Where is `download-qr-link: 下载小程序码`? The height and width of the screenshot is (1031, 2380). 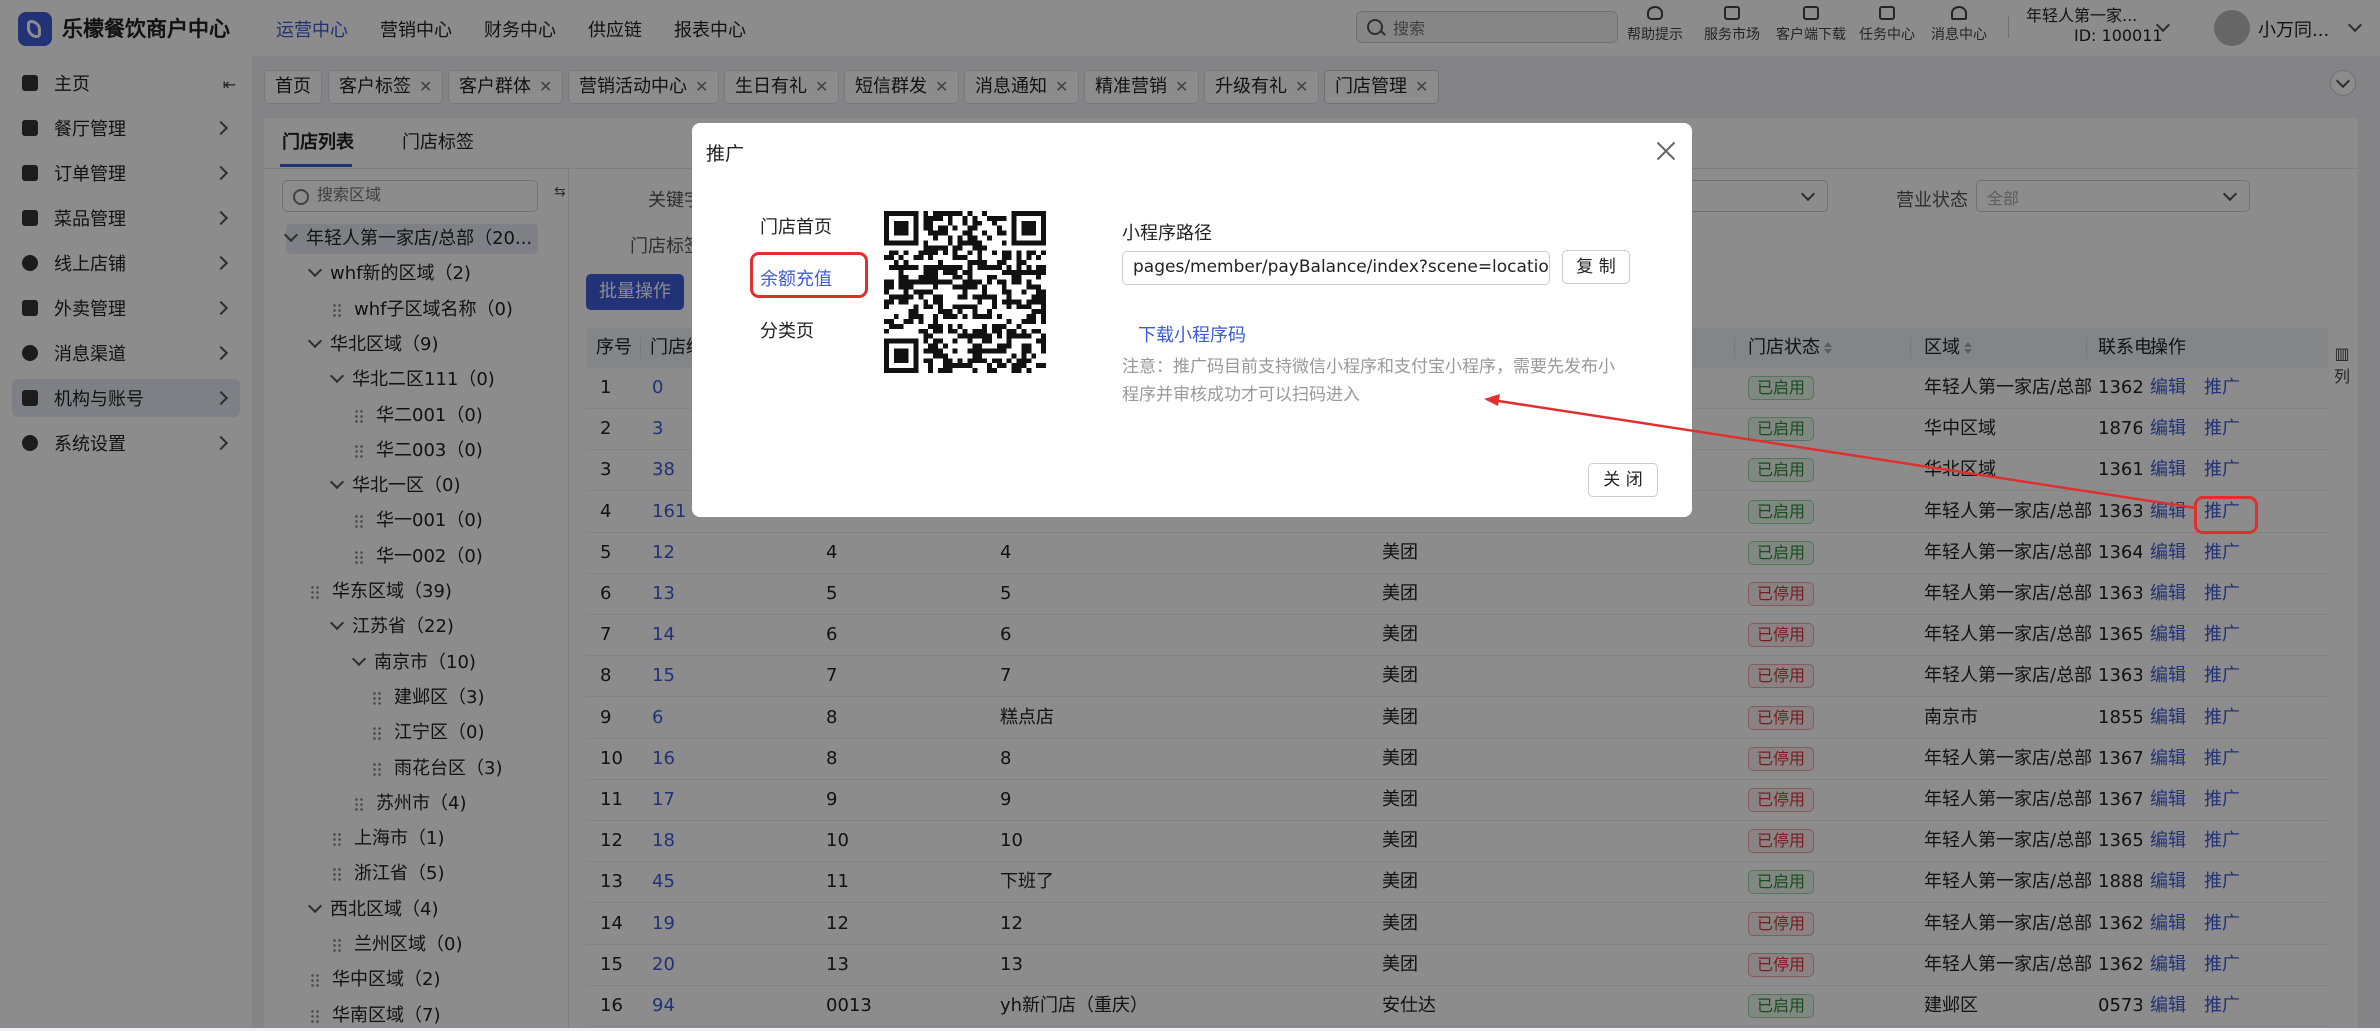
download-qr-link: 下载小程序码 is located at coordinates (1192, 334).